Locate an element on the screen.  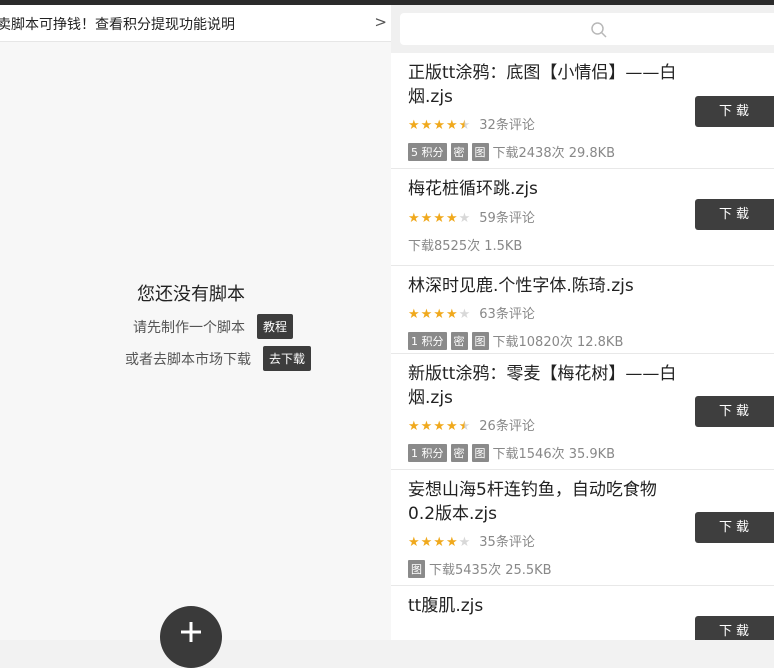
hint-row-market: 或者去脚本市场下载 去下载 is located at coordinates (218, 358).